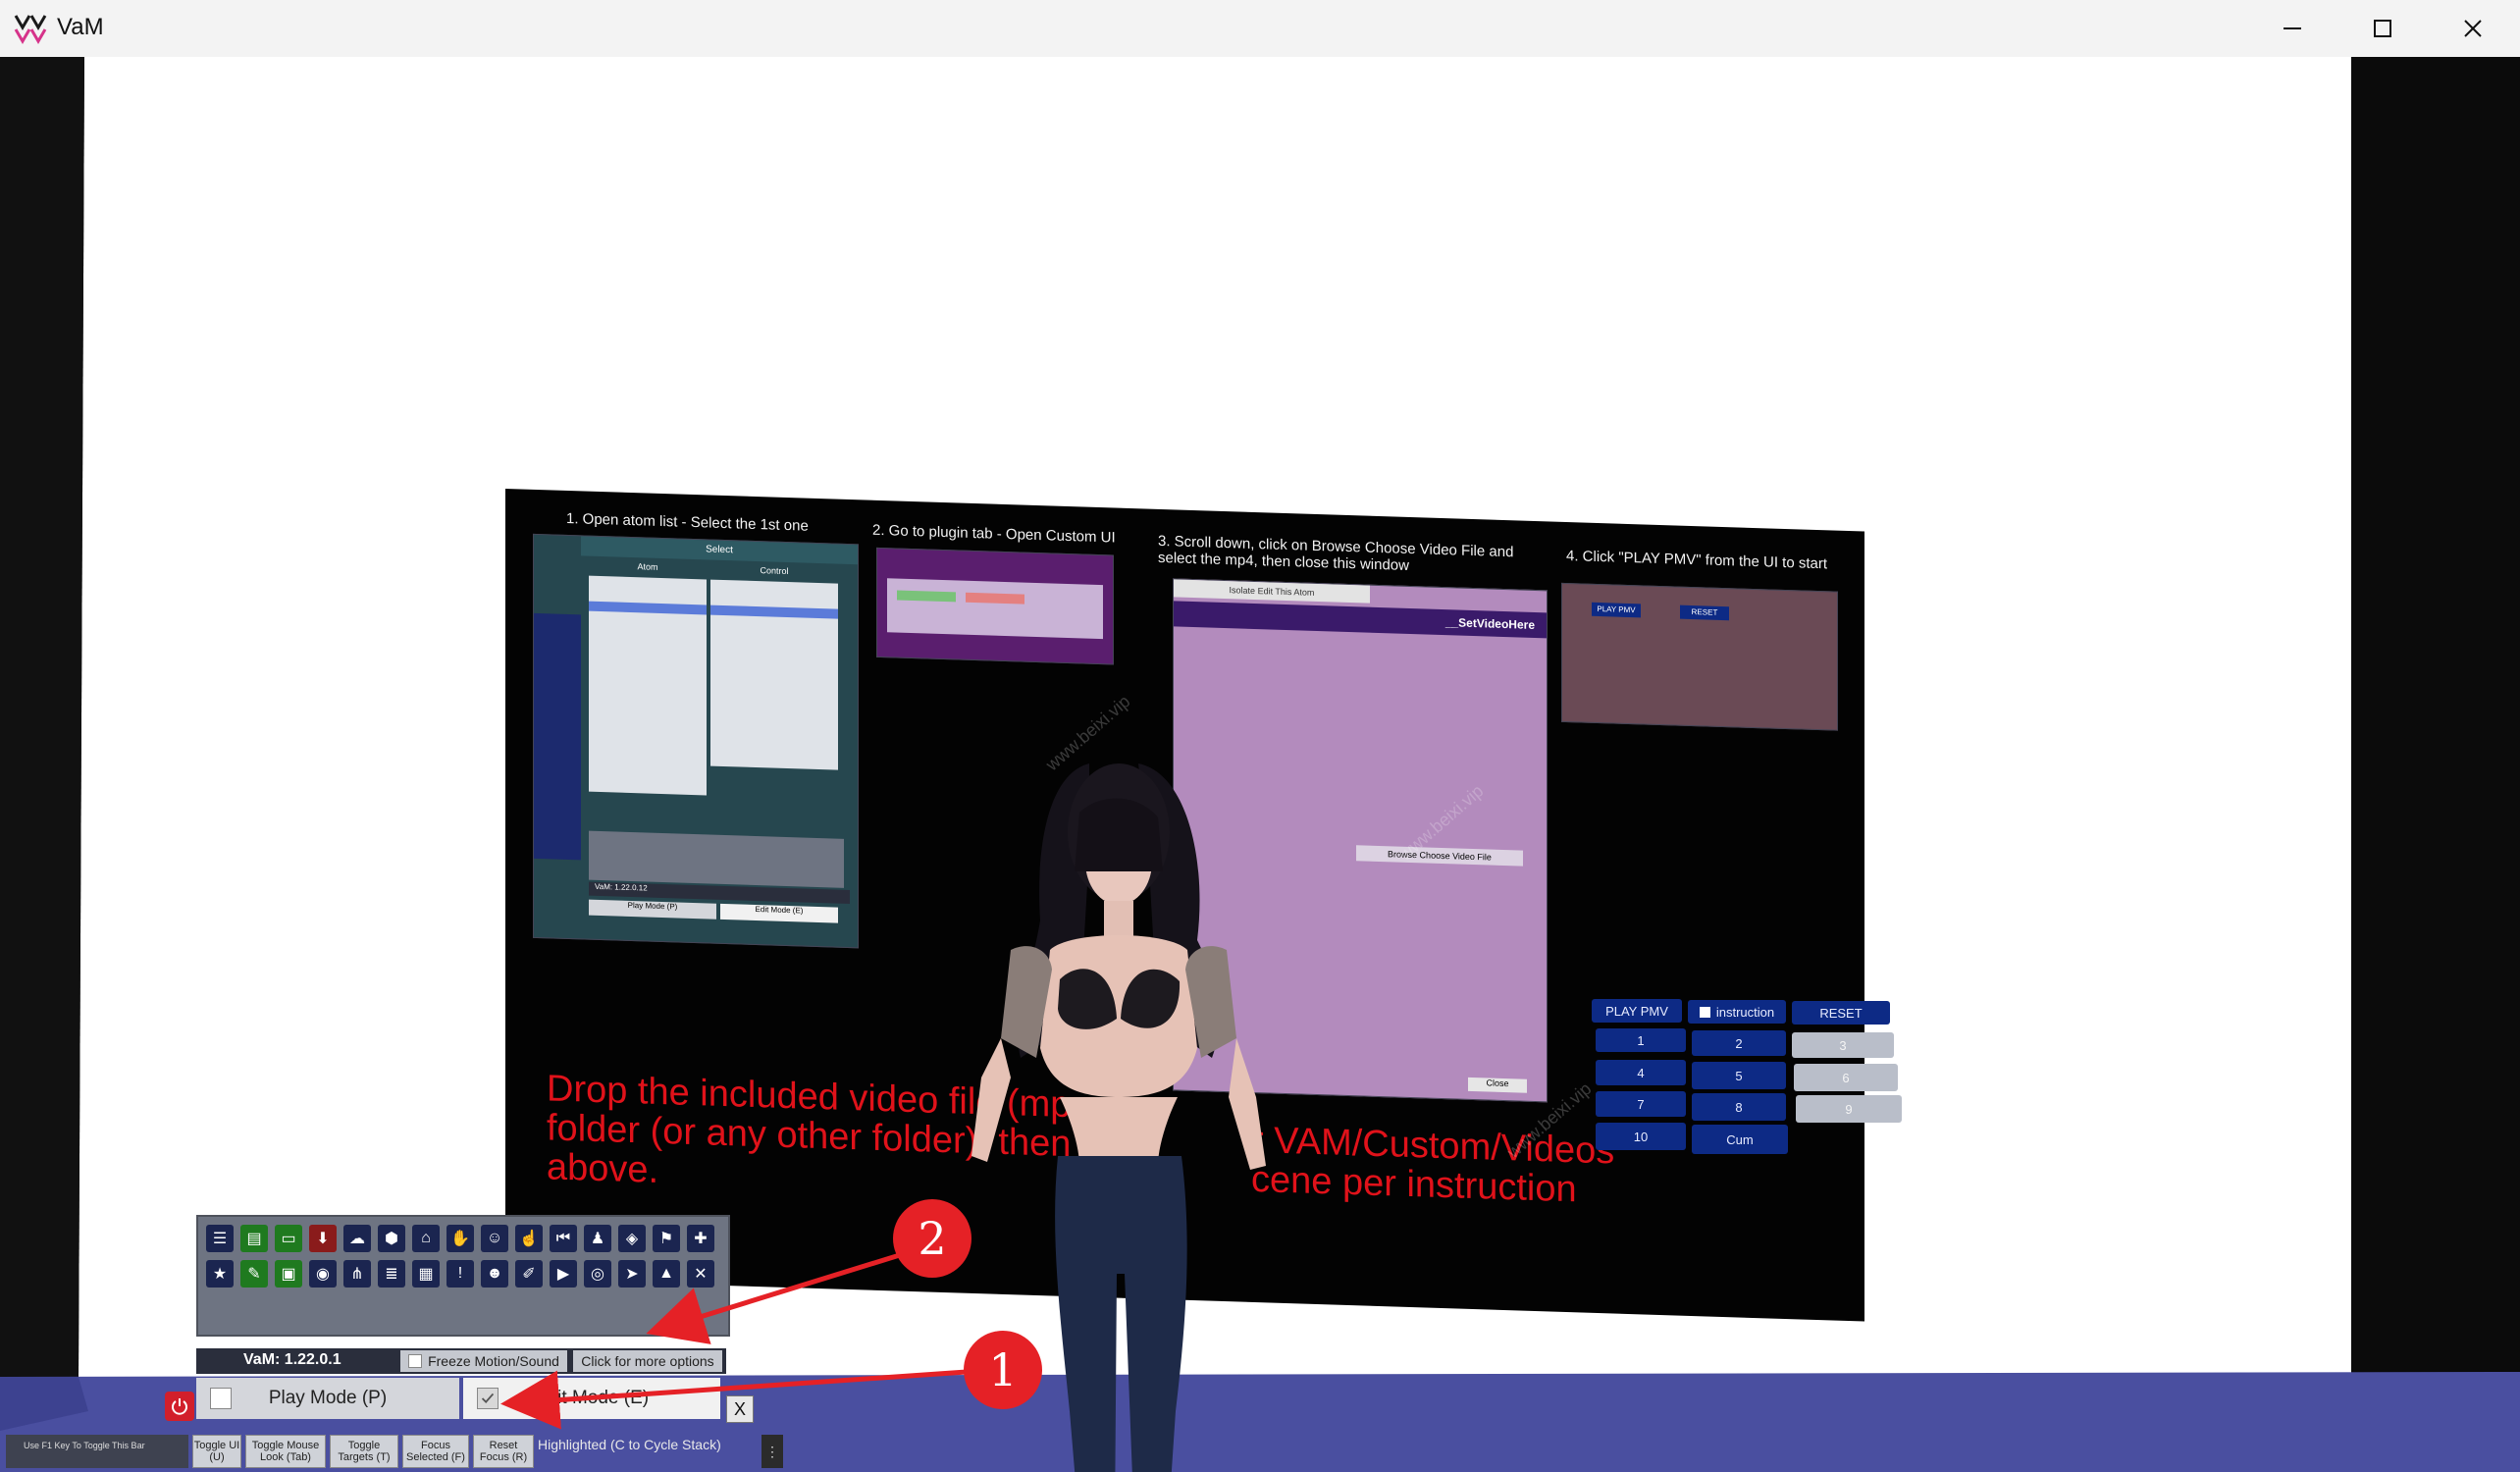 The height and width of the screenshot is (1472, 2520). I want to click on checkmark-icon, so click(488, 1398).